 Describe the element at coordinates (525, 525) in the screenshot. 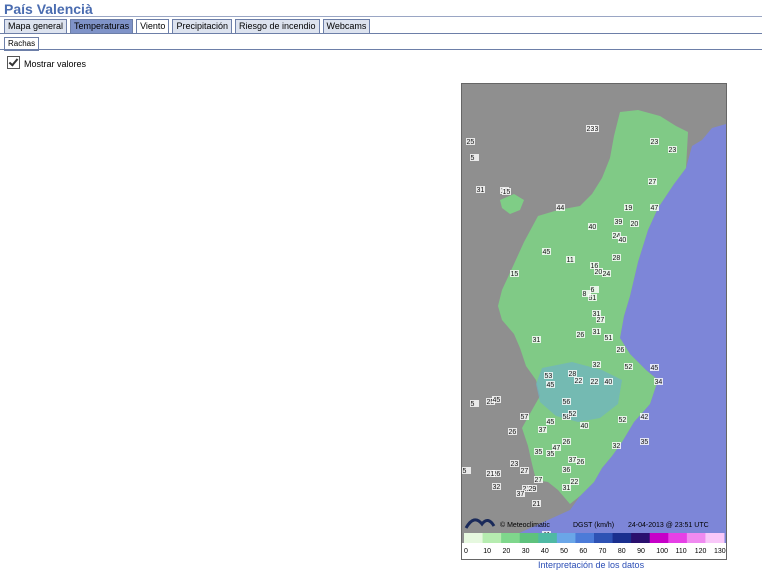

I see `map-credit: © Meteoclimatic` at that location.